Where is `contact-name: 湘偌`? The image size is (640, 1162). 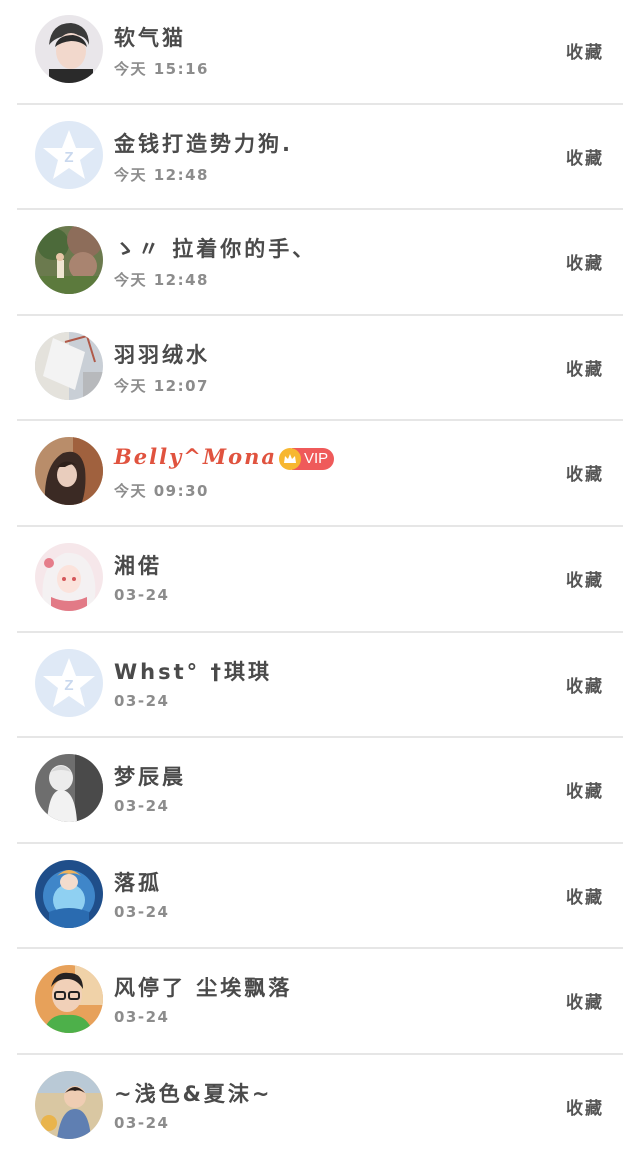 contact-name: 湘偌 is located at coordinates (138, 565).